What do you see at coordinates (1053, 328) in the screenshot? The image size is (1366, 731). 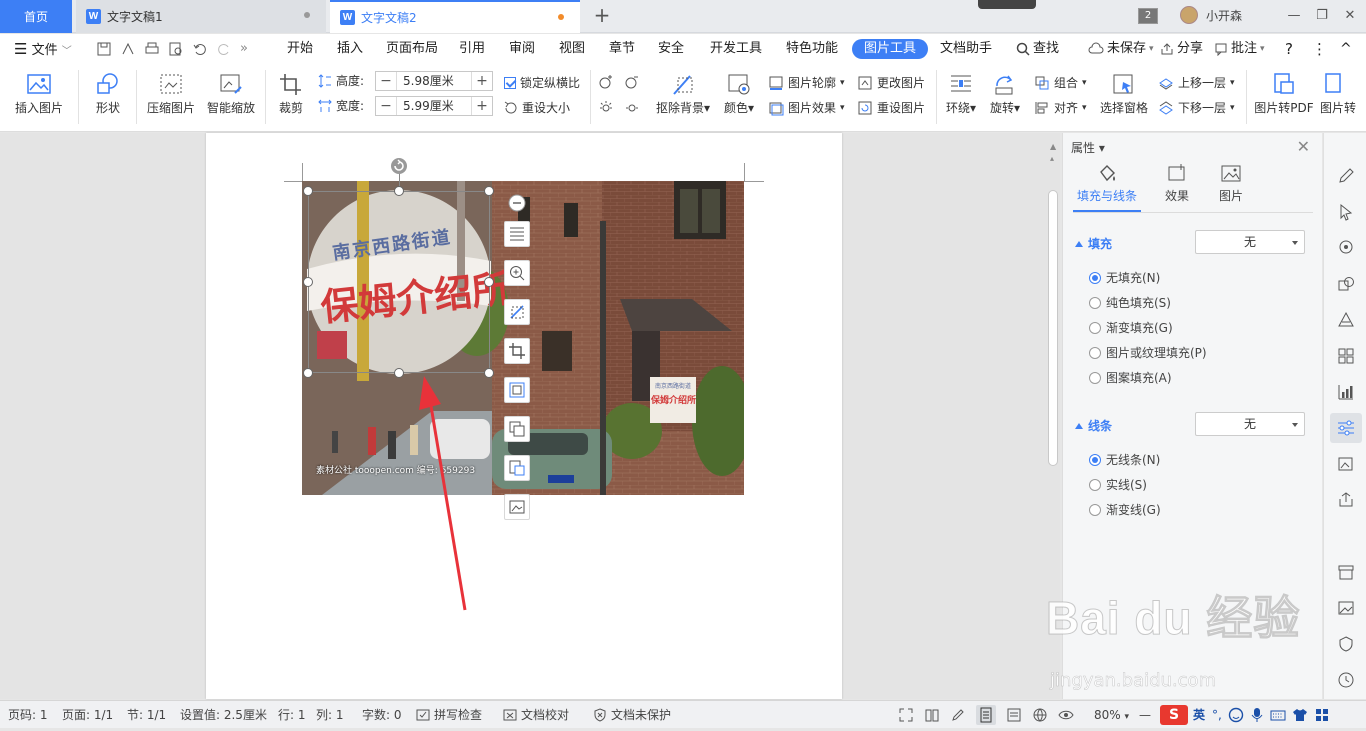 I see `scrollbar-thumb` at bounding box center [1053, 328].